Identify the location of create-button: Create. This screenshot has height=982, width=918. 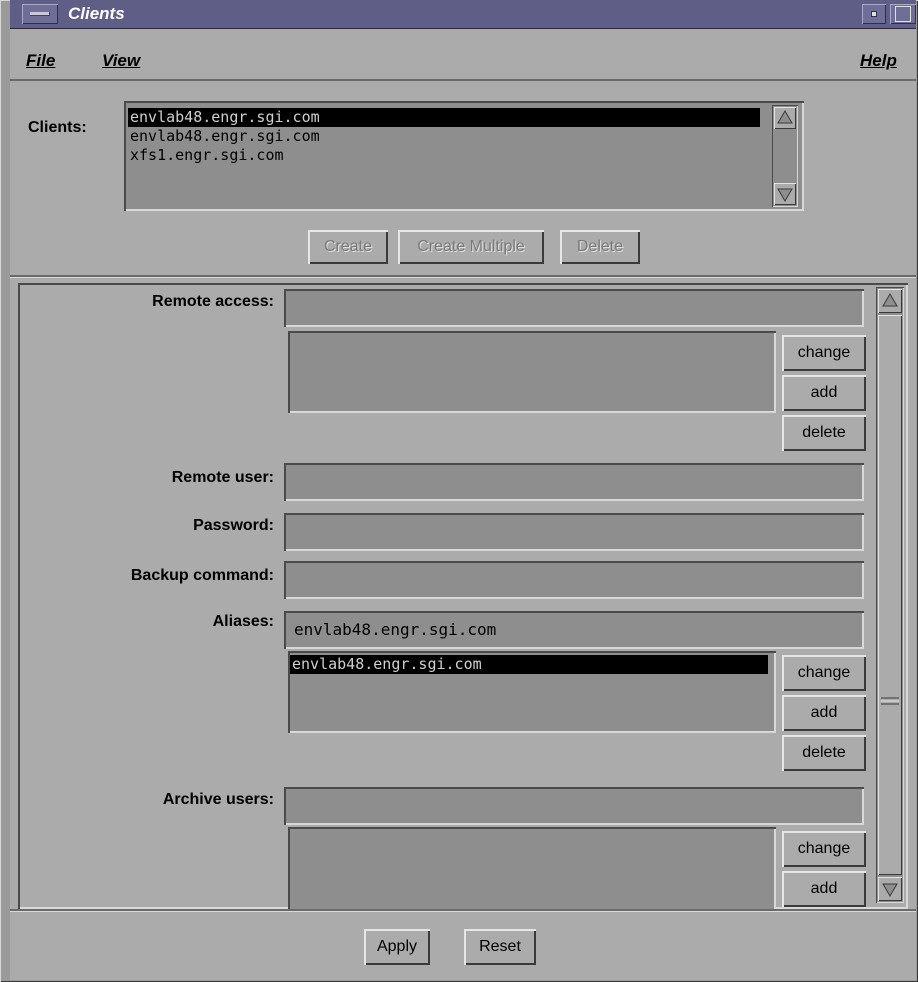
(348, 247).